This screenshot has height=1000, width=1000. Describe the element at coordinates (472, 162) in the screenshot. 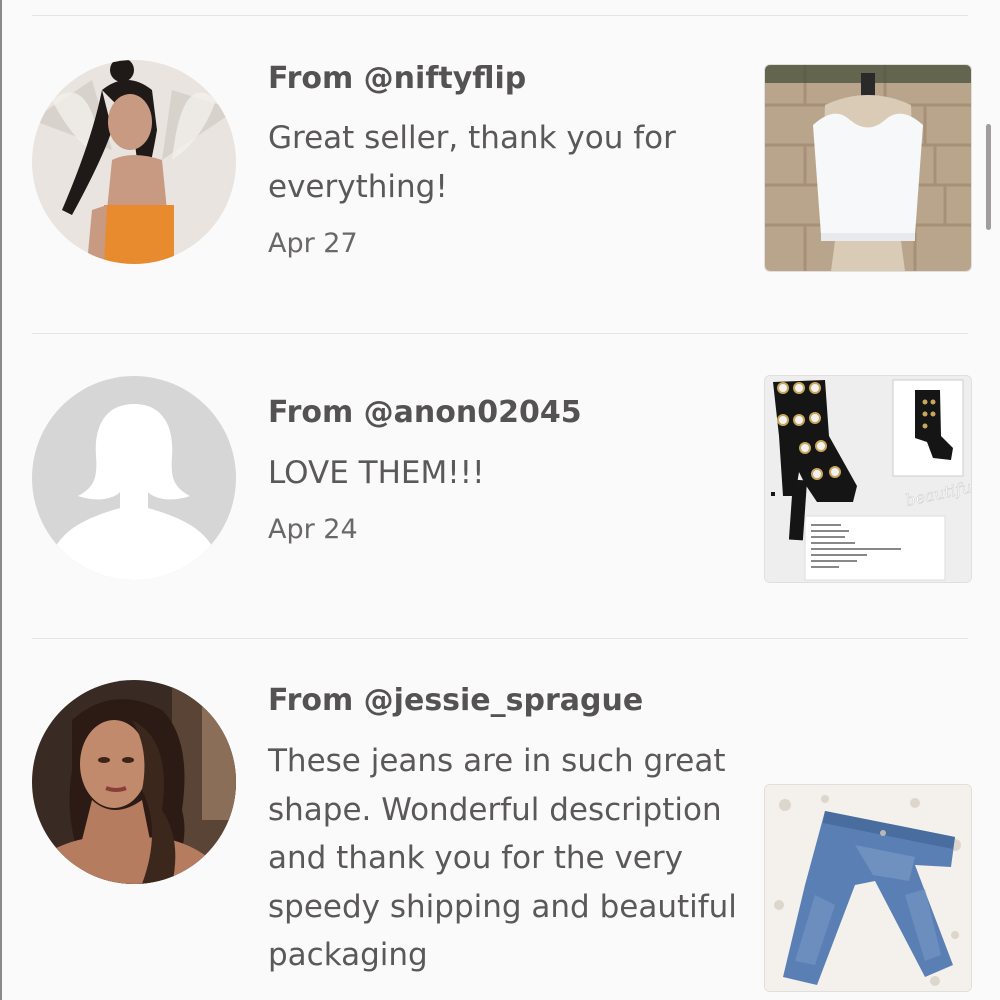

I see `review-comment: Great seller, thank you for everything!` at that location.